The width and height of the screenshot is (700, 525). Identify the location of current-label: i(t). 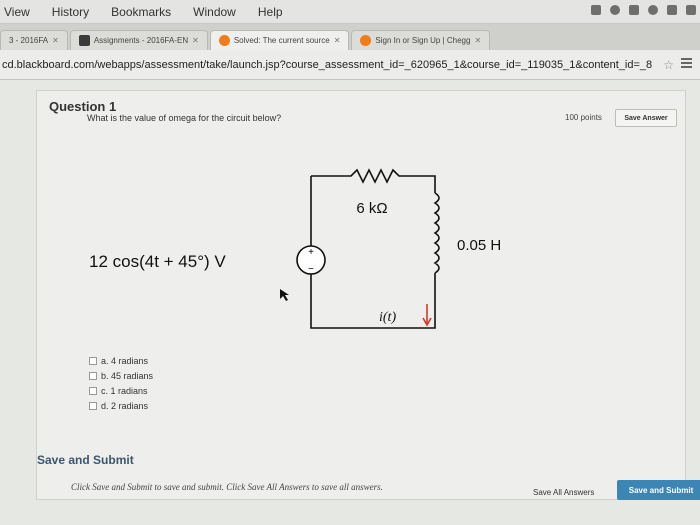
(387, 317).